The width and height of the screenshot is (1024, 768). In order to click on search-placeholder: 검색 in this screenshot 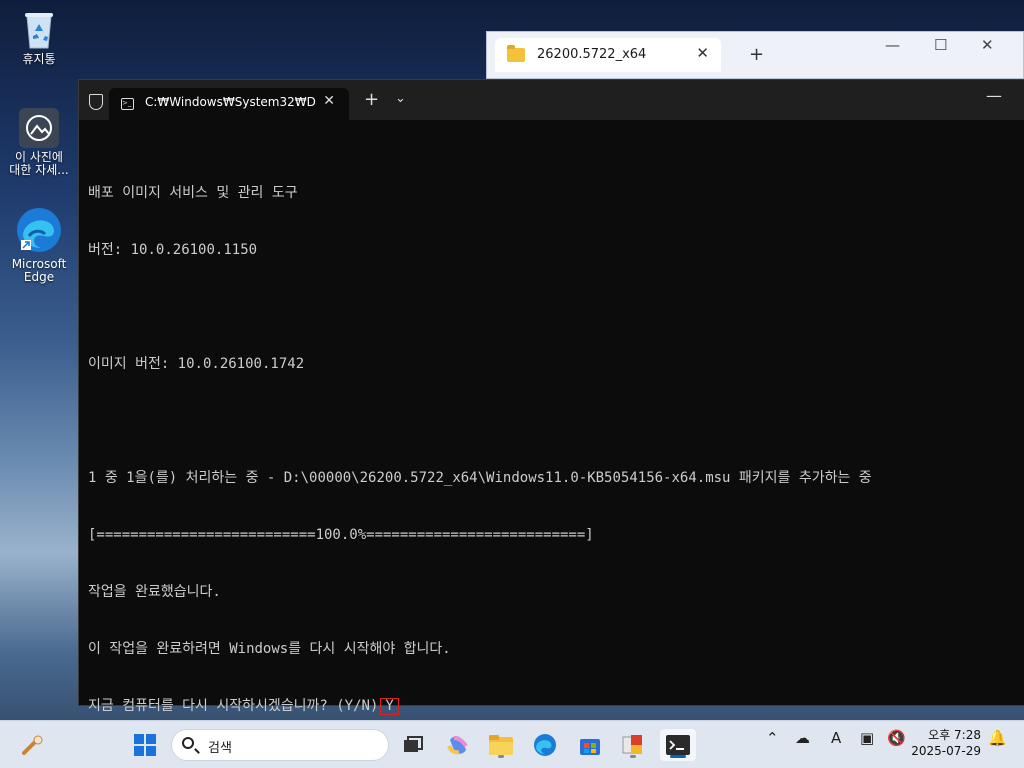, I will do `click(220, 748)`.